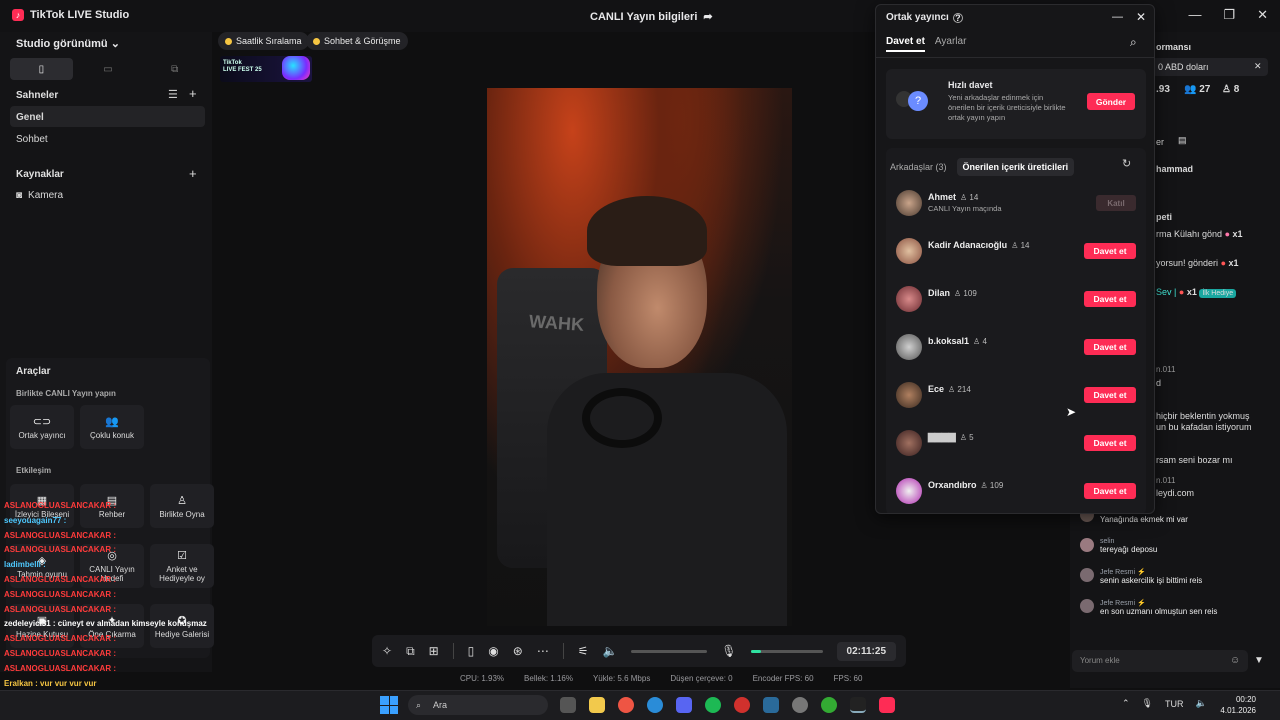  What do you see at coordinates (112, 427) in the screenshot?
I see `multi-guest-tool: 👥 Çoklu konuk` at bounding box center [112, 427].